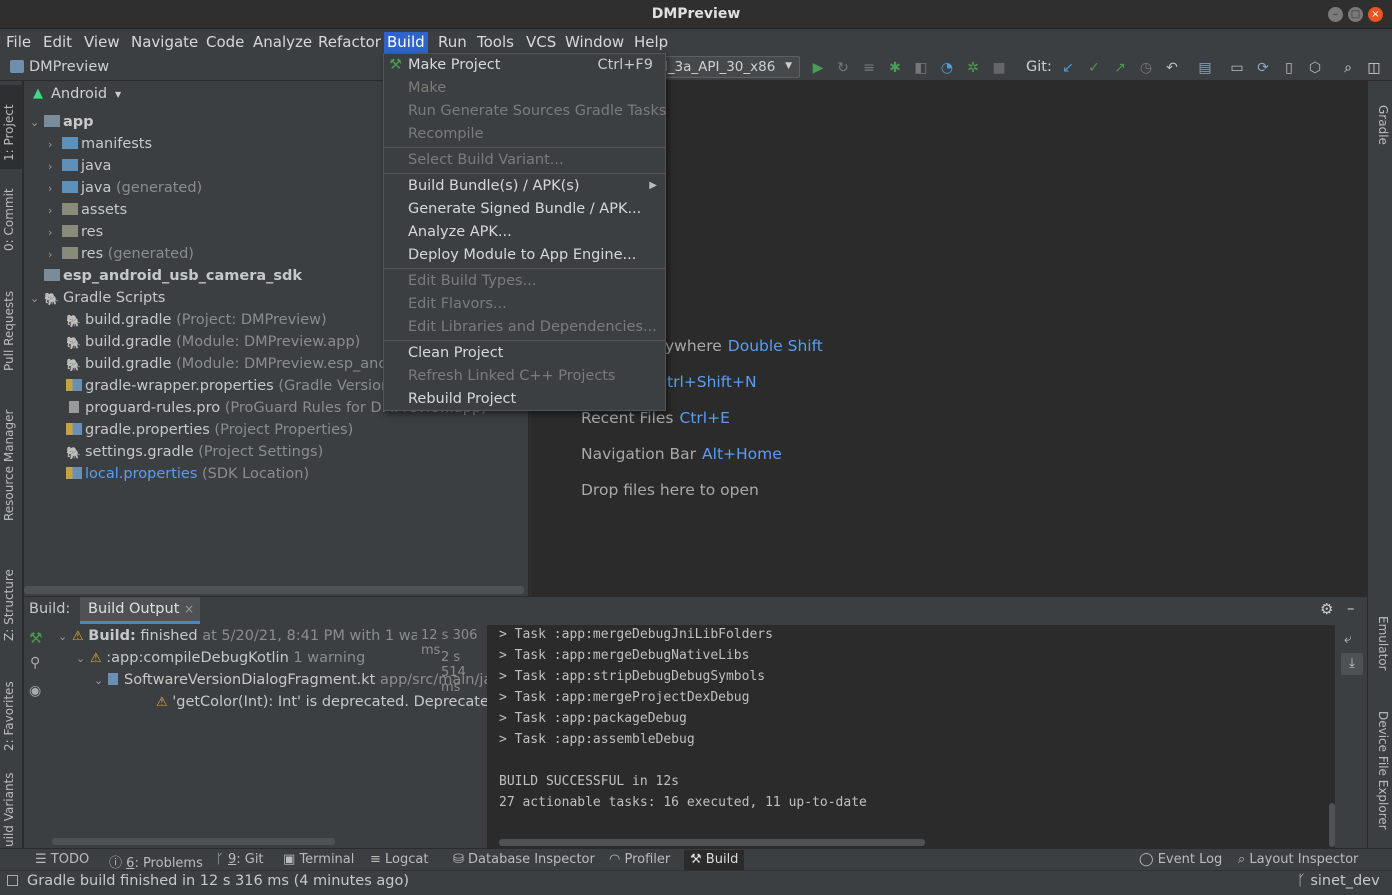 Image resolution: width=1392 pixels, height=895 pixels. Describe the element at coordinates (62, 859) in the screenshot. I see `tab-todo: ☰ TODO` at that location.